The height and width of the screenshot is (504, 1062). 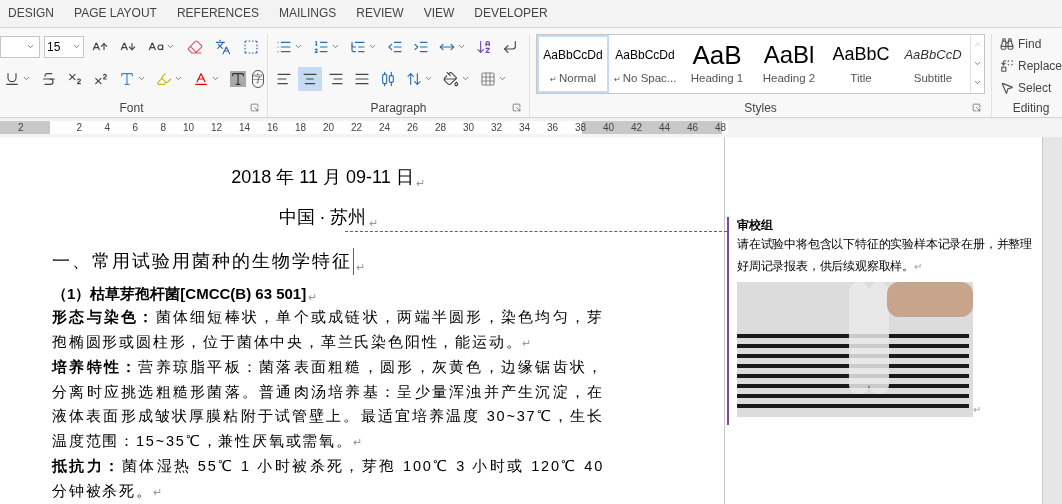 What do you see at coordinates (115, 13) in the screenshot?
I see `ribbon-tab: PAGE LAYOUT` at bounding box center [115, 13].